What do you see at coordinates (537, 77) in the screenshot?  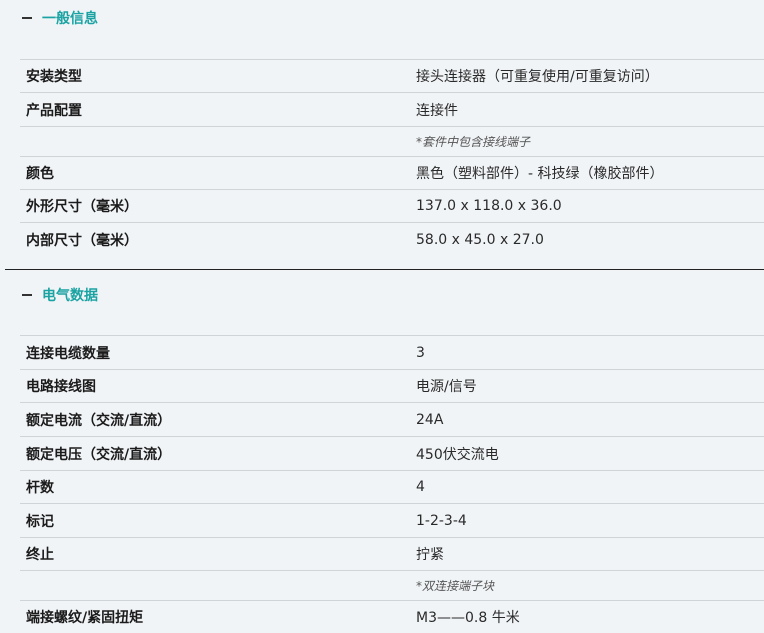 I see `row-value: 接头连接器（可重复使用/可重复访问）` at bounding box center [537, 77].